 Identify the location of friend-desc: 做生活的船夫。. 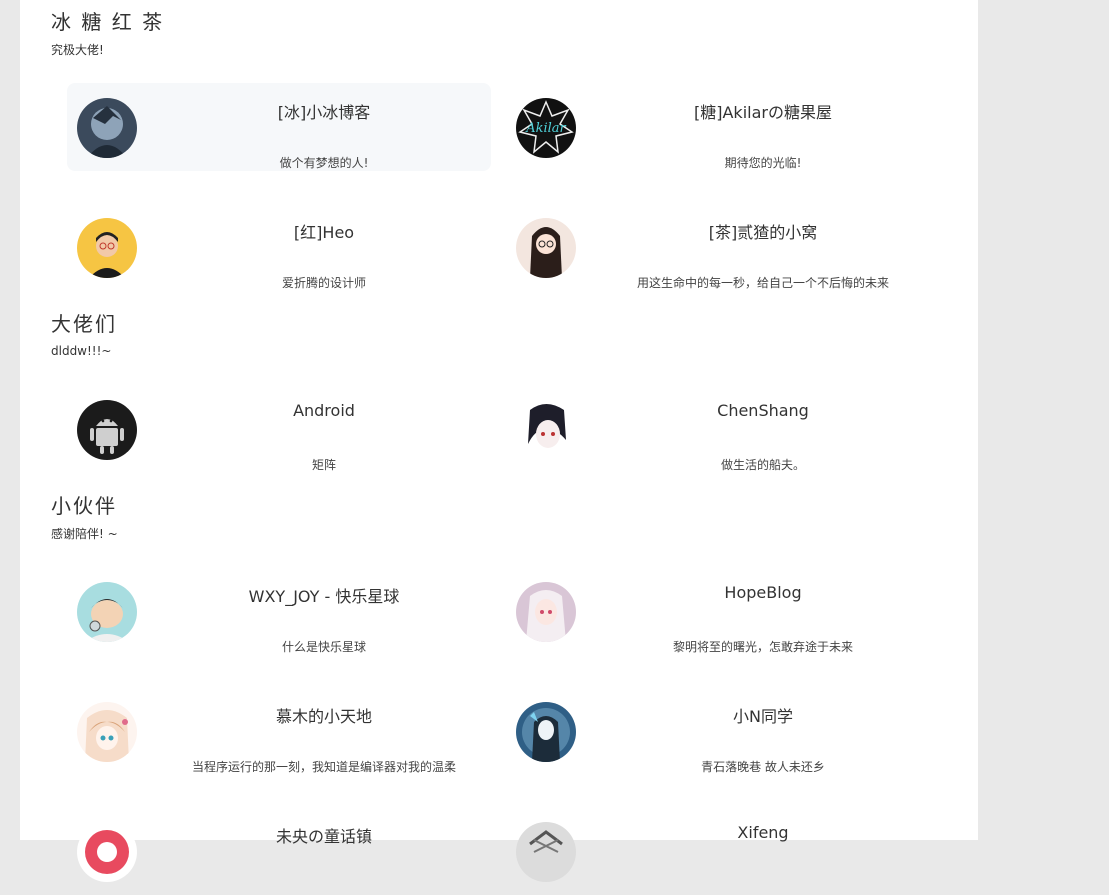
(762, 465).